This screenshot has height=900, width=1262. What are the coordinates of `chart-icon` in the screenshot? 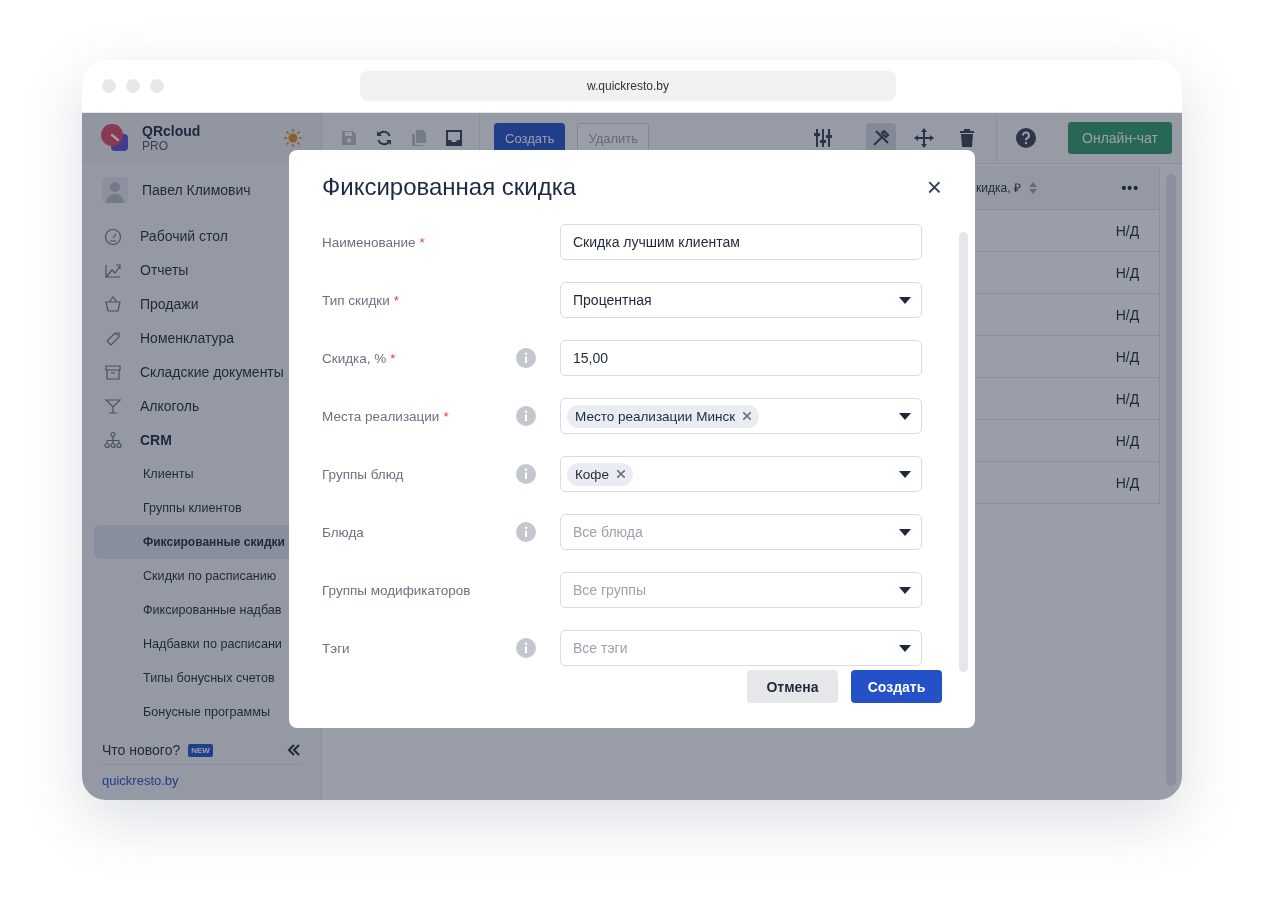 It's located at (113, 270).